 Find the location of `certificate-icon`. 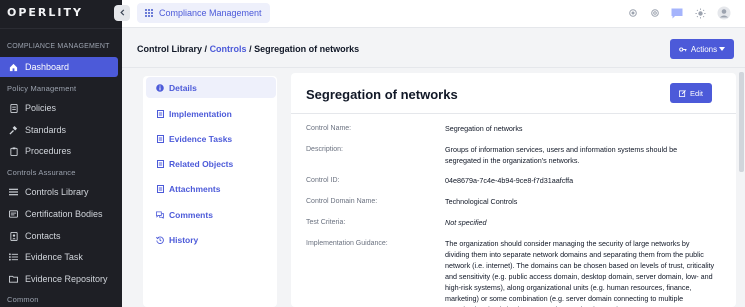

certificate-icon is located at coordinates (13, 214).